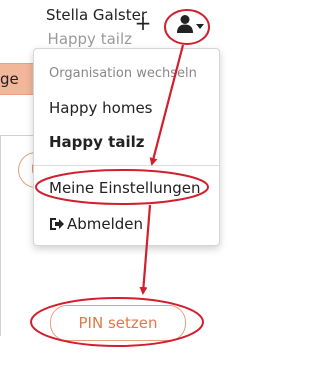 This screenshot has width=320, height=370. Describe the element at coordinates (200, 26) in the screenshot. I see `caret-down-icon` at that location.